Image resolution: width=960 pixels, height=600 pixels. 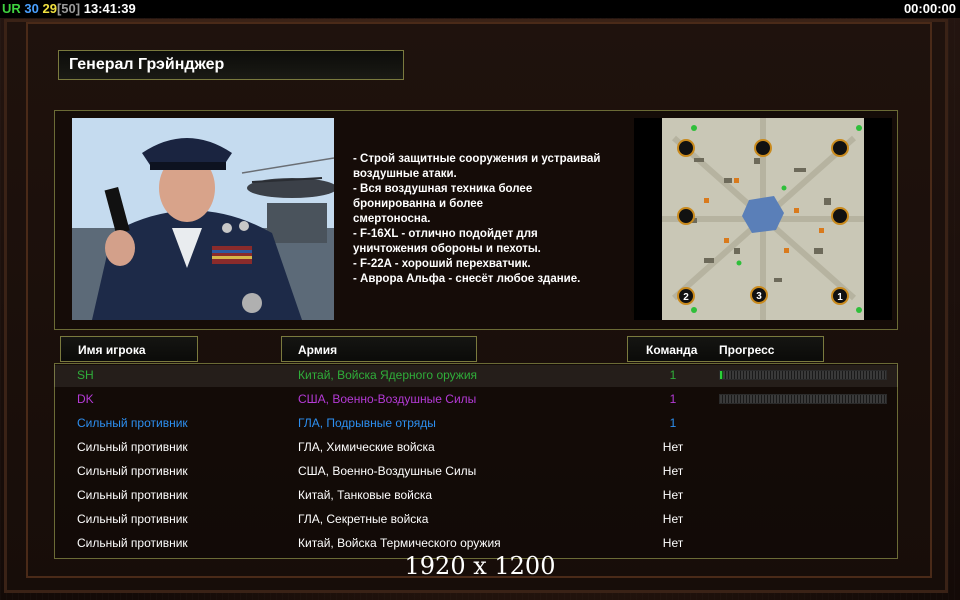 I want to click on header-progress-label: Прогресс, so click(x=747, y=350).